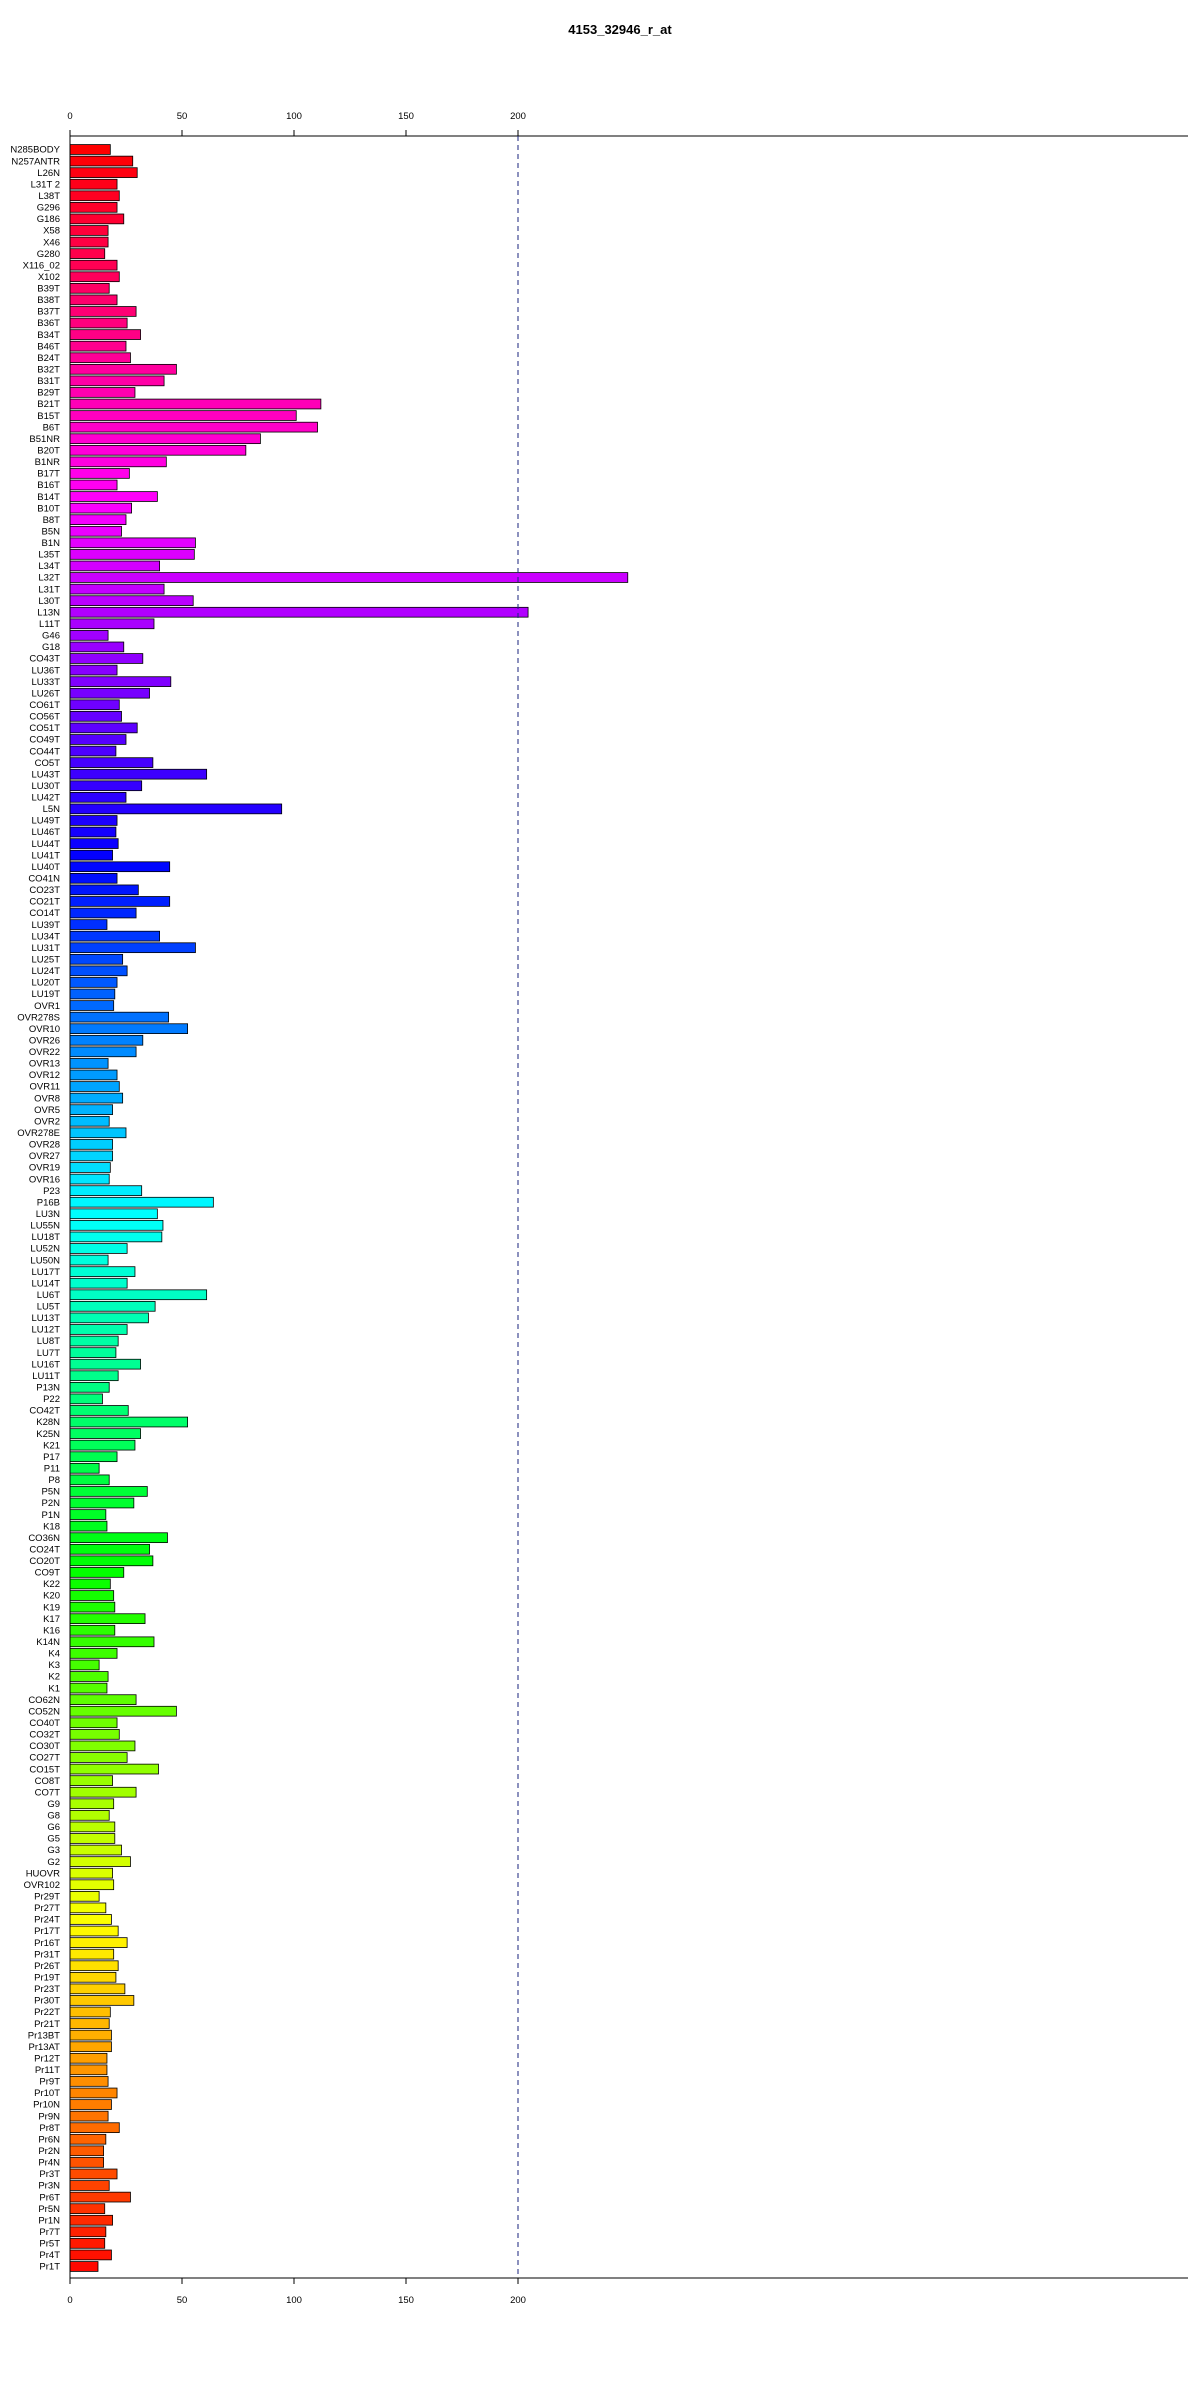 This screenshot has height=2400, width=1200. What do you see at coordinates (94, 1931) in the screenshot?
I see `bar-Pr17T` at bounding box center [94, 1931].